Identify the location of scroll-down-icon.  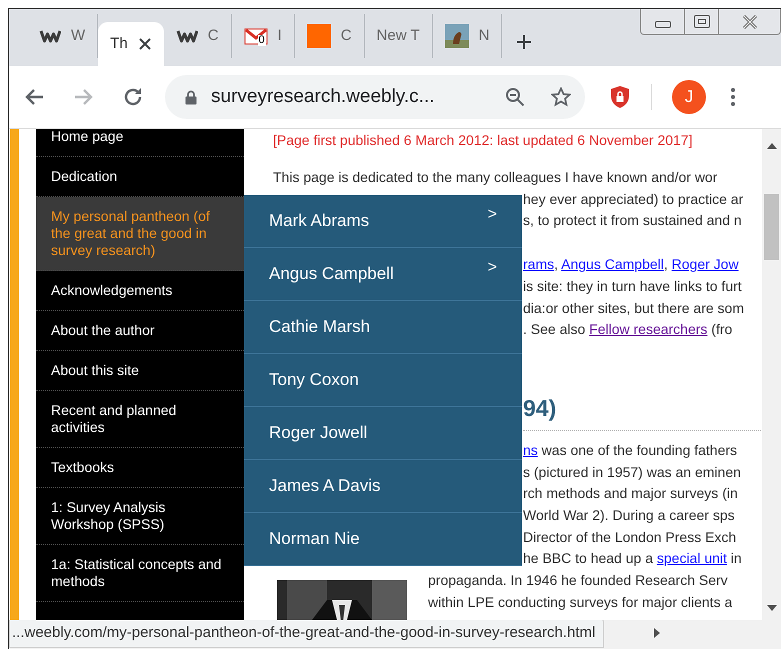
(772, 608).